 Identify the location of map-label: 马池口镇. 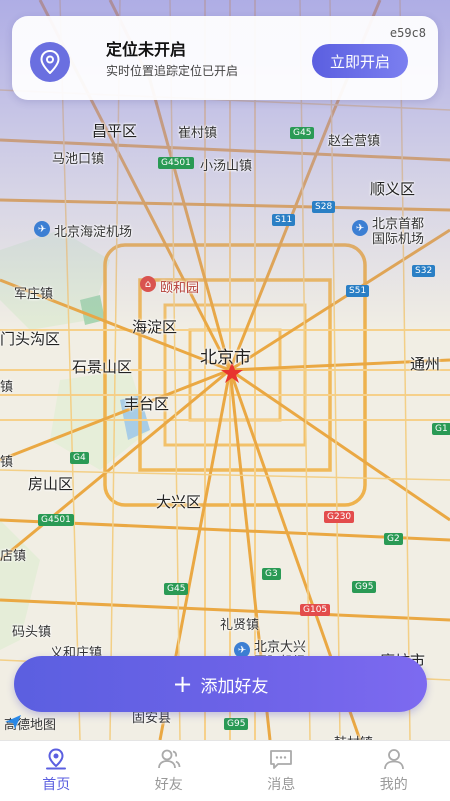
(78, 157).